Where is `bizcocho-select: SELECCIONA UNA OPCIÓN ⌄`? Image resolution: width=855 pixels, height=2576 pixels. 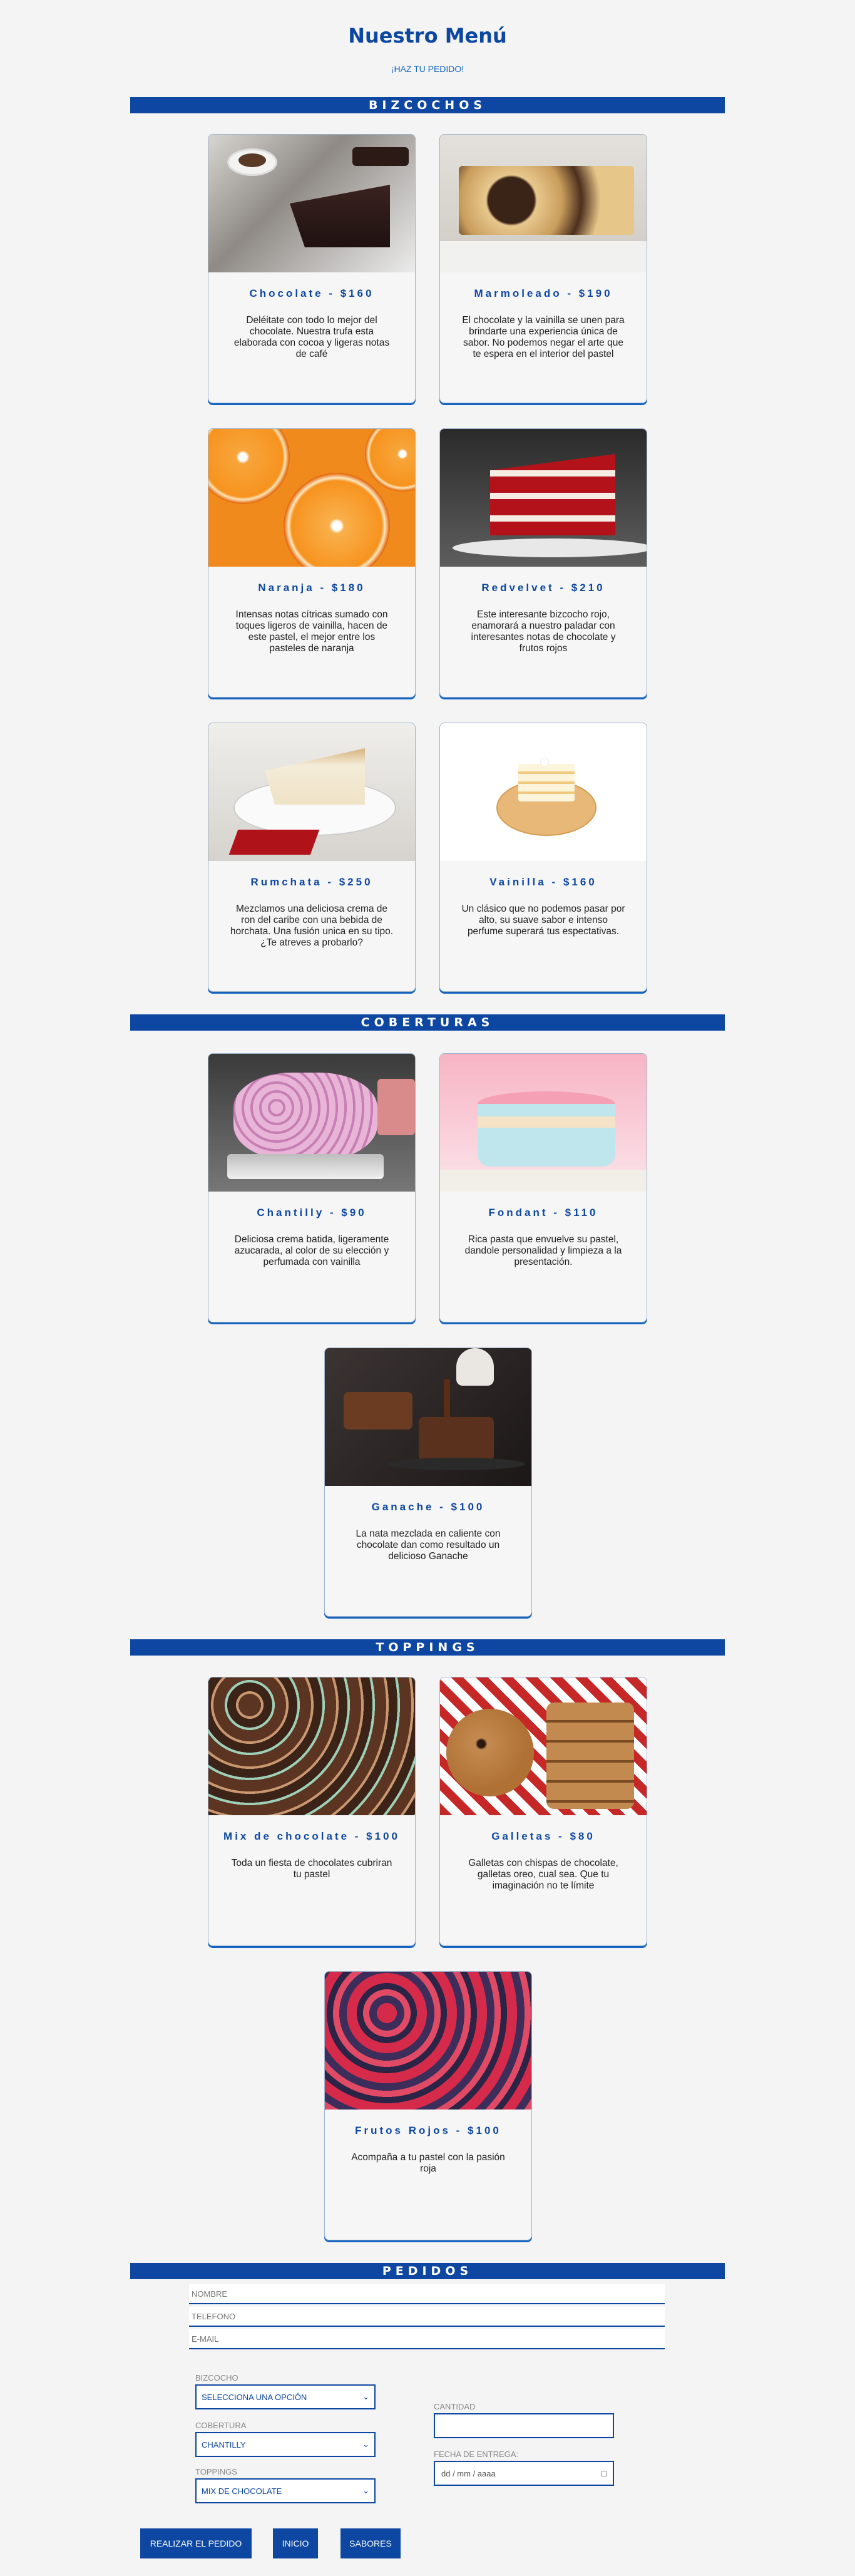
bizcocho-select: SELECCIONA UNA OPCIÓN ⌄ is located at coordinates (285, 2396).